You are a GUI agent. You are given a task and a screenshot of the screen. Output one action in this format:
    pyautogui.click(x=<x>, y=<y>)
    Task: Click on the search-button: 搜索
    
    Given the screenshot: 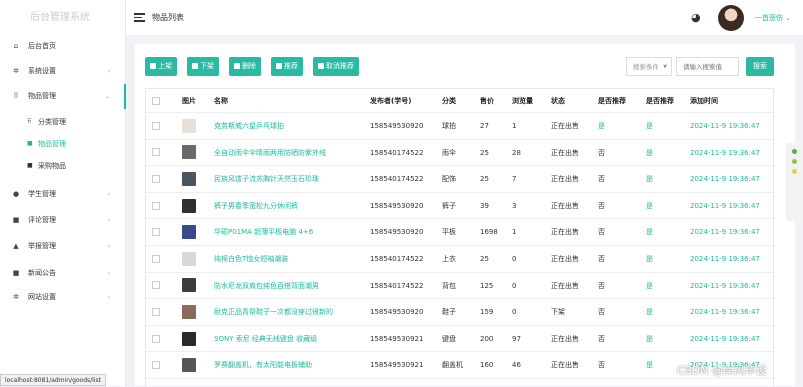 What is the action you would take?
    pyautogui.click(x=760, y=66)
    